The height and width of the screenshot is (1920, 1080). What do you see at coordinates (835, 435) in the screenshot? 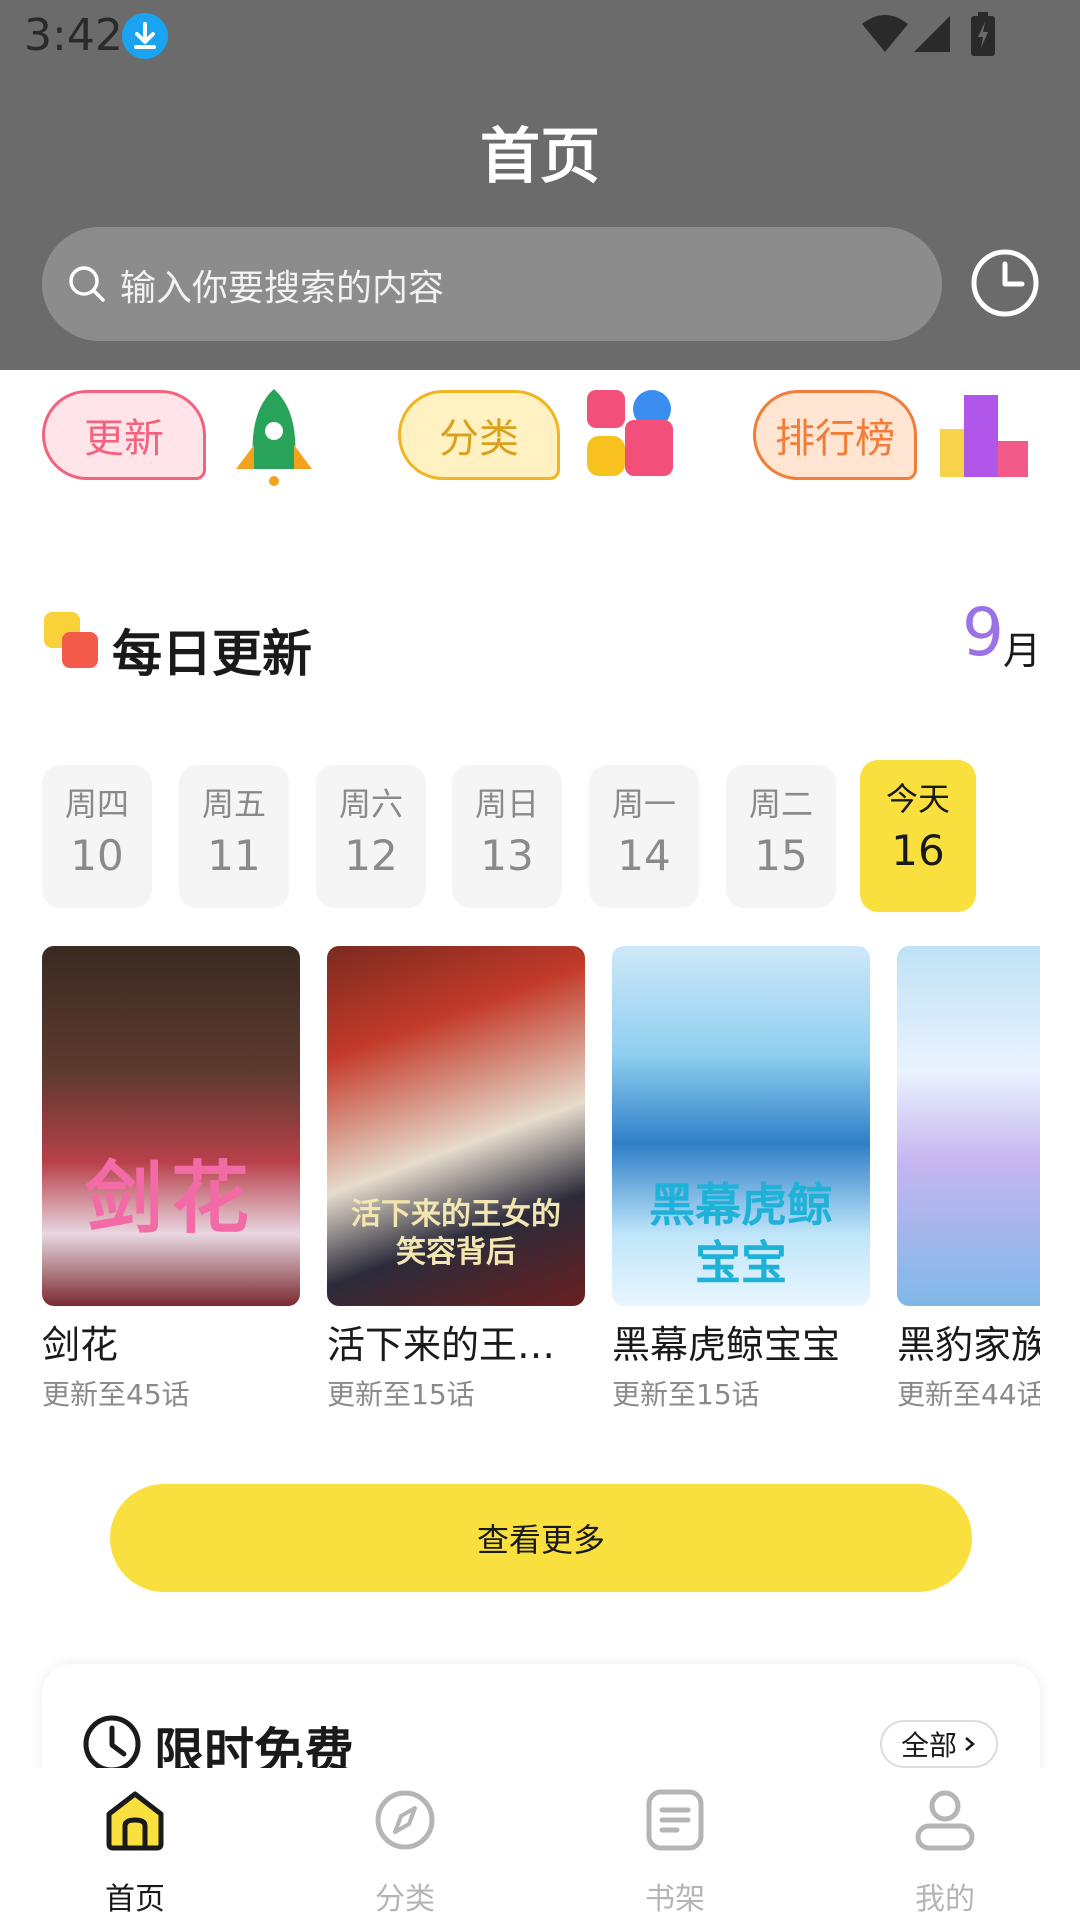
I see `shortcut-ranking: 排行榜` at bounding box center [835, 435].